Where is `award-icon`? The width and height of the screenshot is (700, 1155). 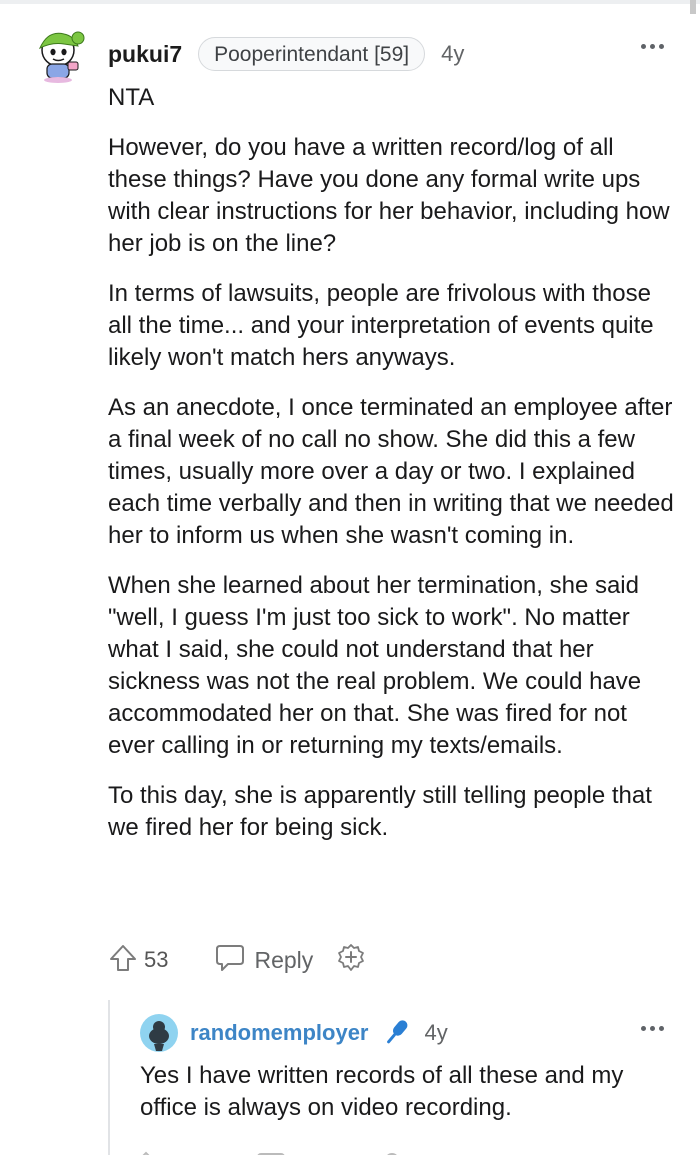 award-icon is located at coordinates (351, 960).